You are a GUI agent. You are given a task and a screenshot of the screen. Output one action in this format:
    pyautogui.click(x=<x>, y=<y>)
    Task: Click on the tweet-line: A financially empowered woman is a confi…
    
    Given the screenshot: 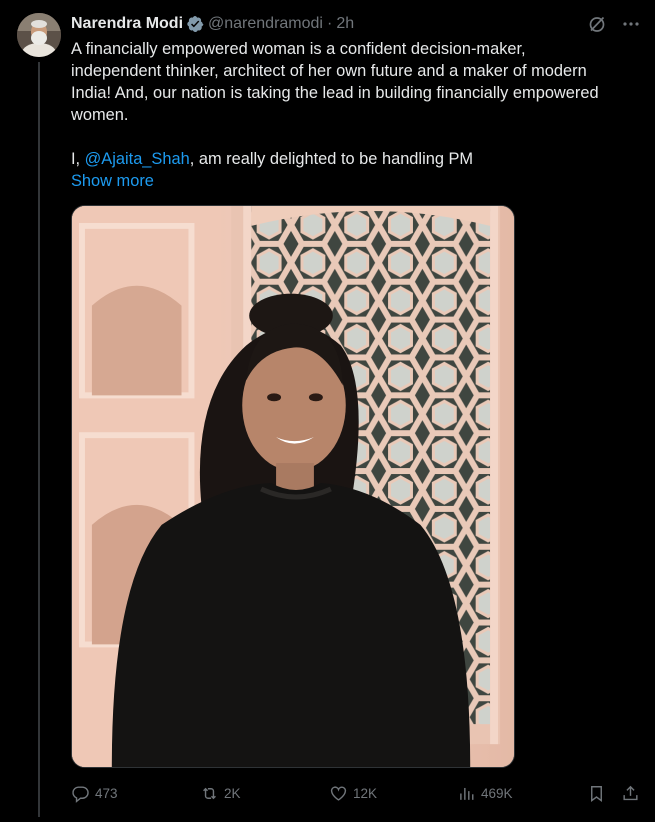 What is the action you would take?
    pyautogui.click(x=298, y=49)
    